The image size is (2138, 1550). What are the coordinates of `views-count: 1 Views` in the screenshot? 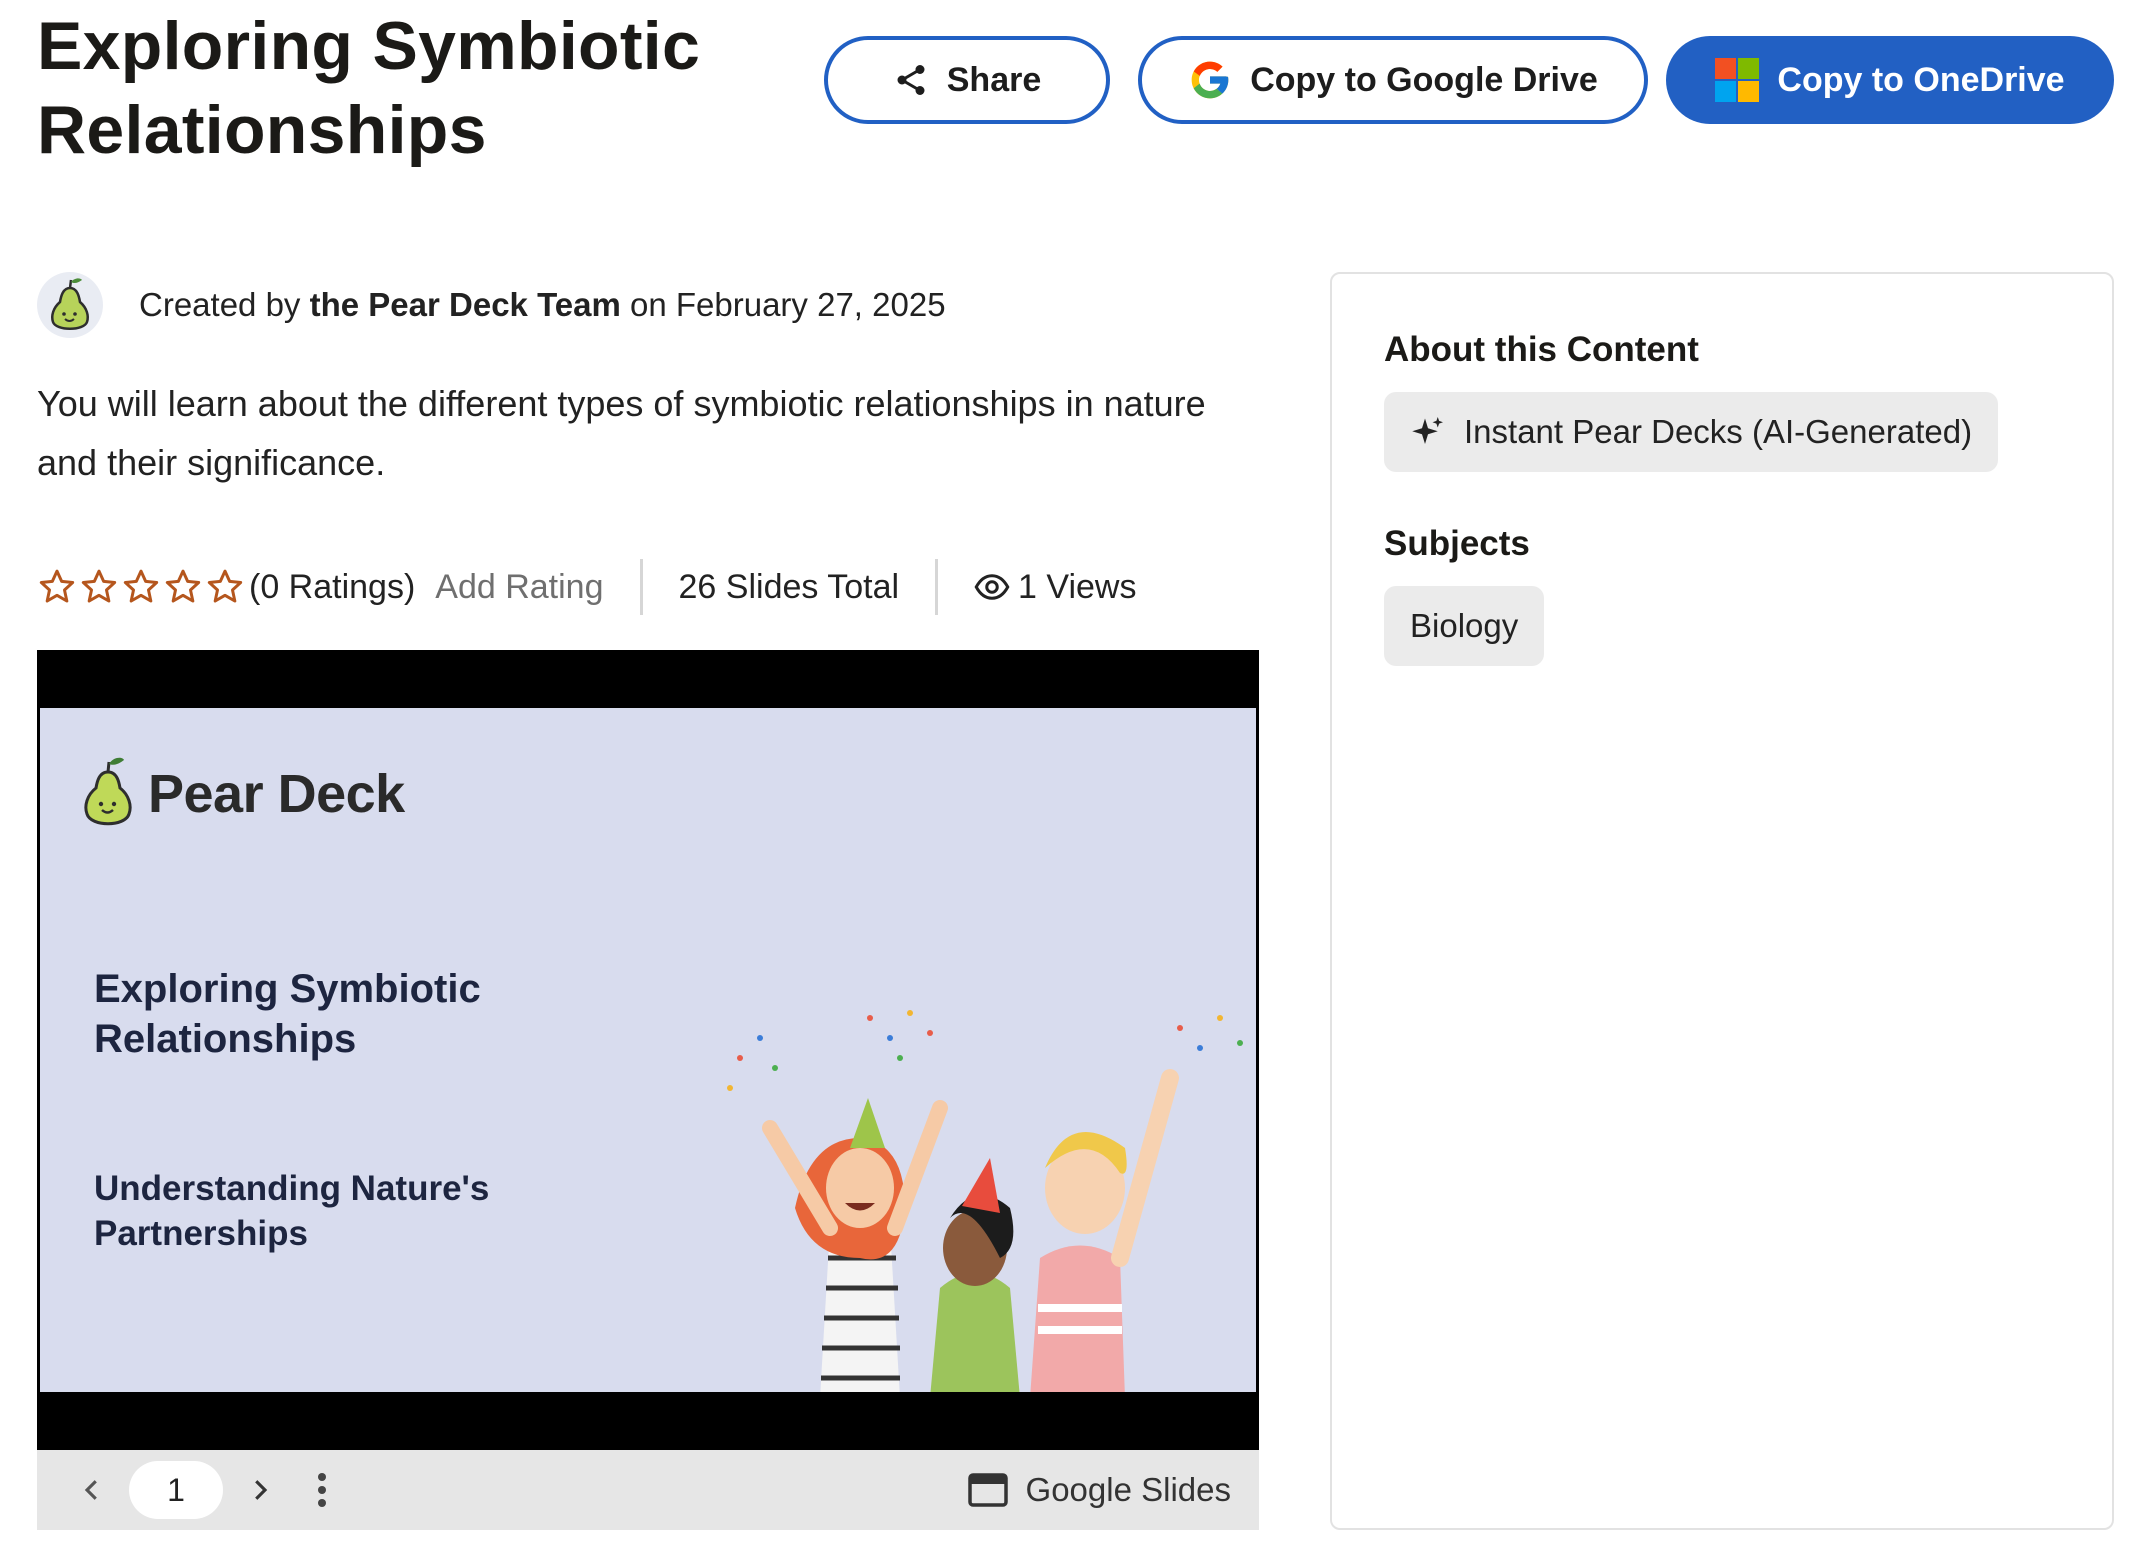 It's located at (1055, 587).